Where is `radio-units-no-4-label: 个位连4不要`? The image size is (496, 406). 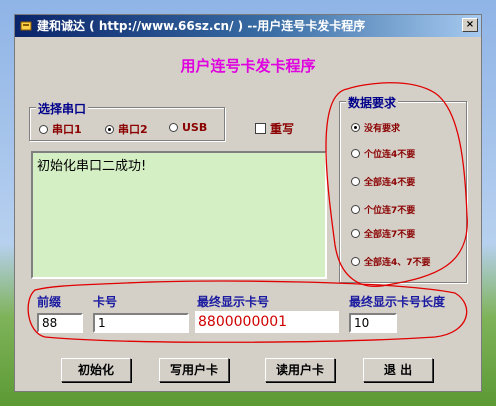 radio-units-no-4-label: 个位连4不要 is located at coordinates (390, 155).